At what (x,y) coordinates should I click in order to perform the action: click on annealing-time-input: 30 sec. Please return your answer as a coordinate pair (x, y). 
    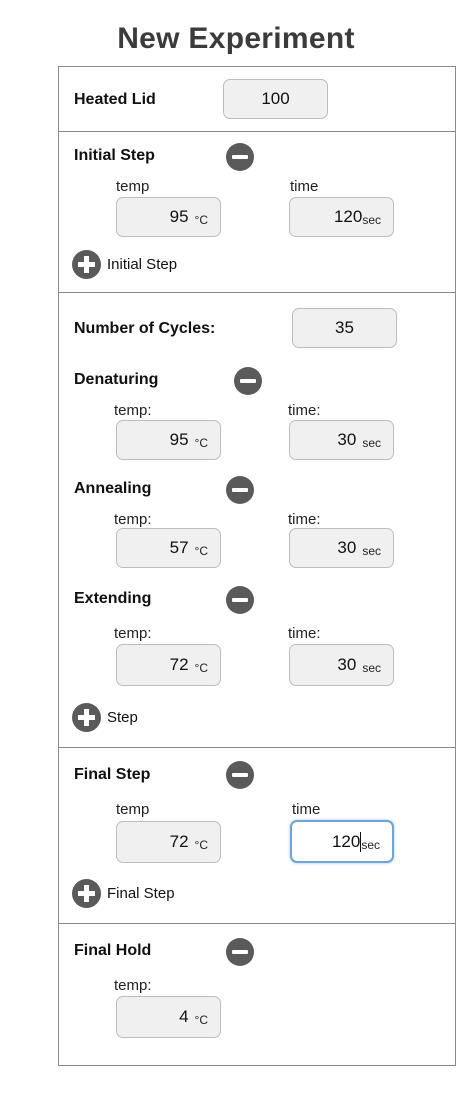
    Looking at the image, I should click on (341, 548).